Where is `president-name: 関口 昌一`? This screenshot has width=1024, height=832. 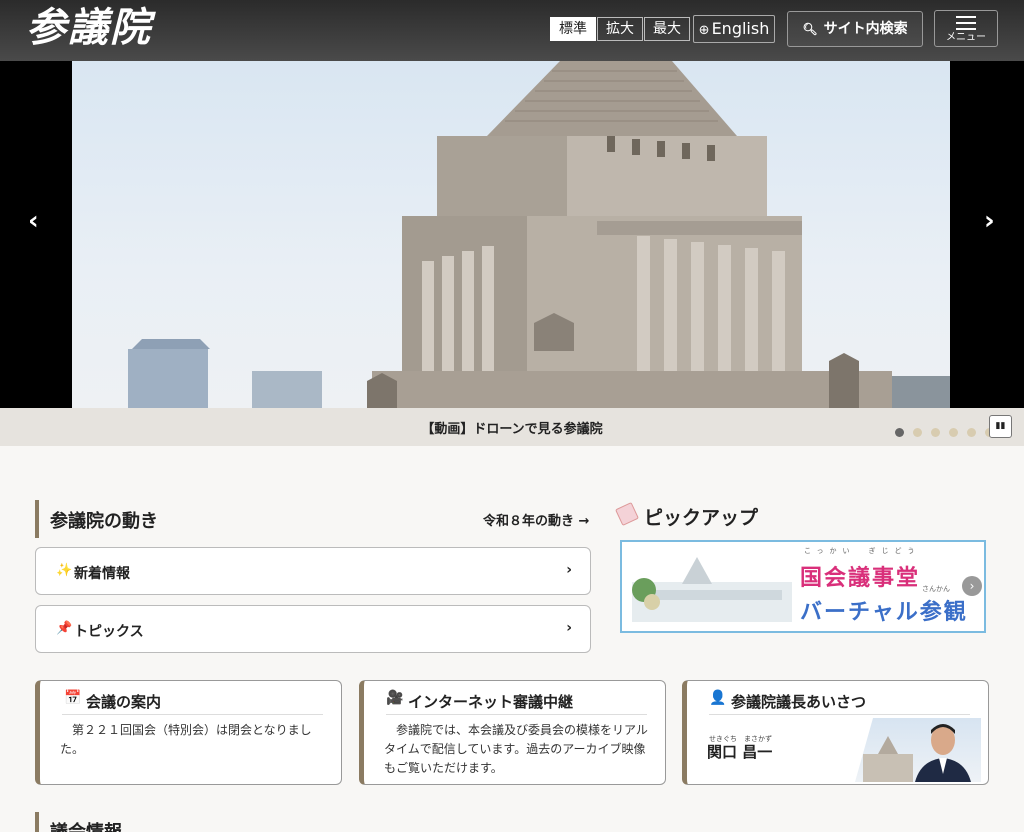
president-name: 関口 昌一 is located at coordinates (740, 752).